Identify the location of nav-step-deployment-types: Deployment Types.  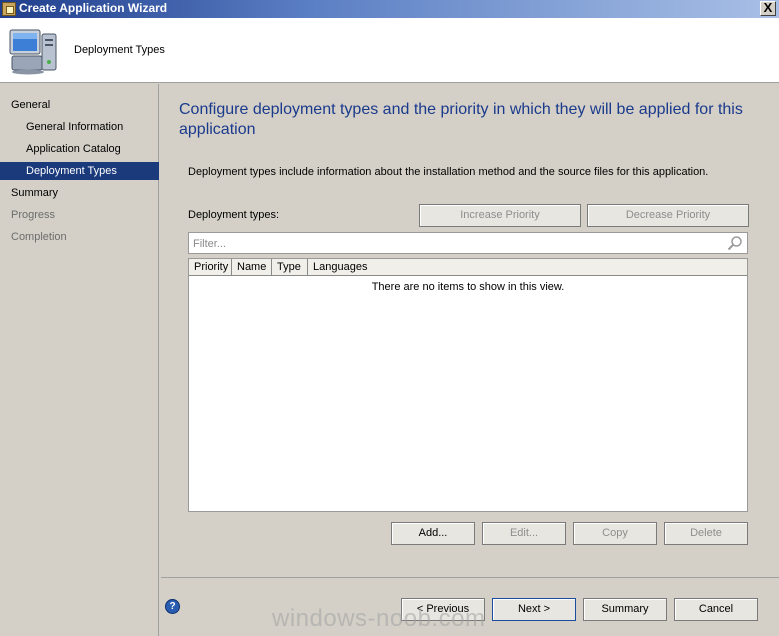
(79, 171).